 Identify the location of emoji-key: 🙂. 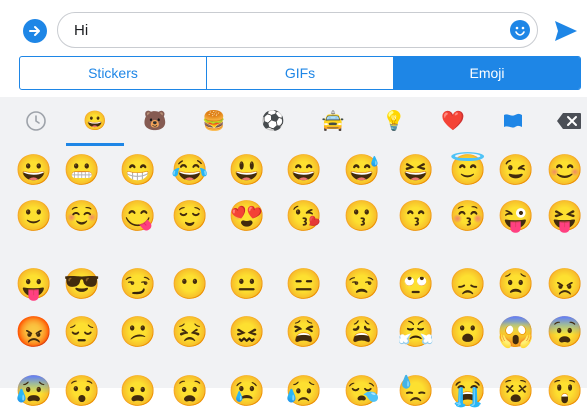
(34, 217).